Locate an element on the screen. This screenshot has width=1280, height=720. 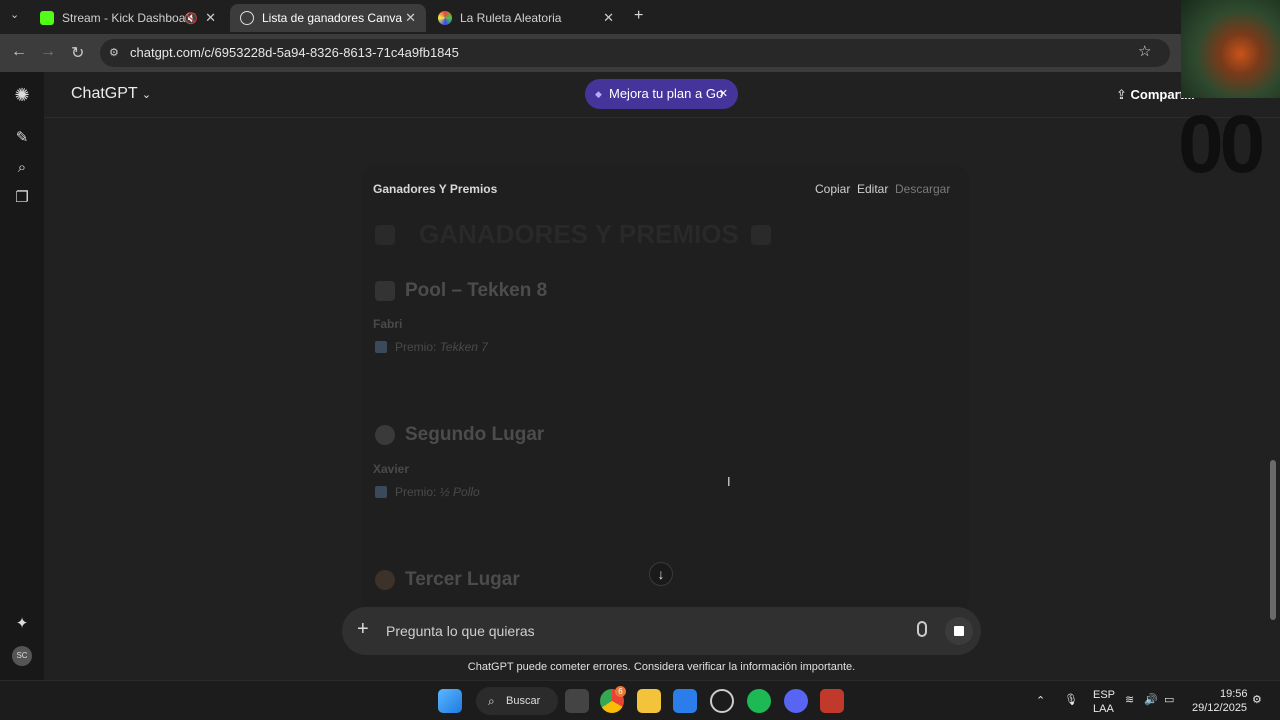
webcam-overlay-image is located at coordinates (1230, 49).